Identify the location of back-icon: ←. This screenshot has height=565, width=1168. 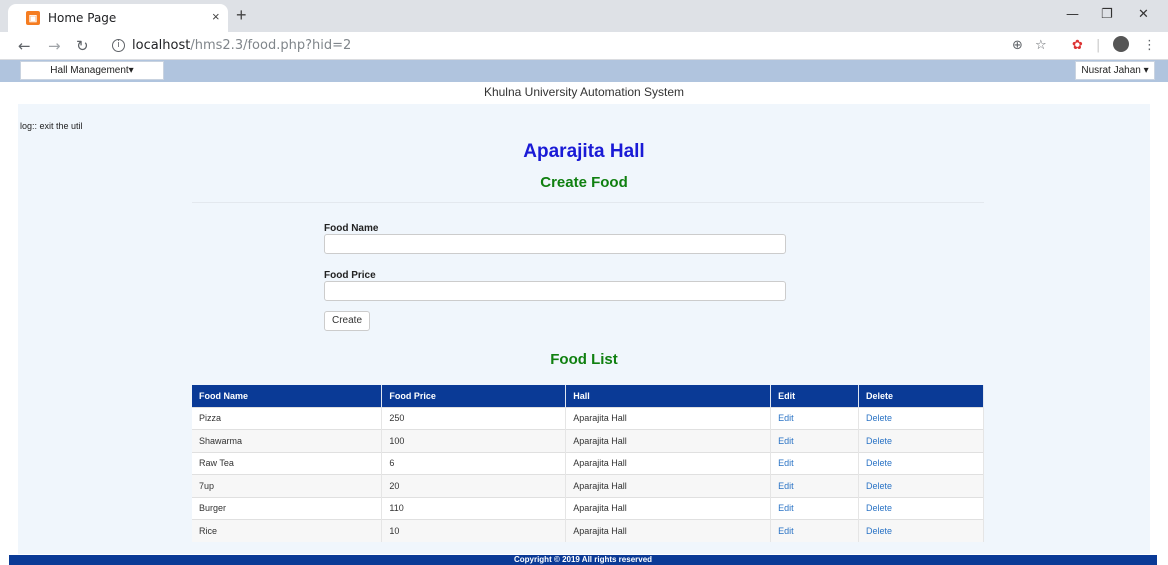
(24, 46).